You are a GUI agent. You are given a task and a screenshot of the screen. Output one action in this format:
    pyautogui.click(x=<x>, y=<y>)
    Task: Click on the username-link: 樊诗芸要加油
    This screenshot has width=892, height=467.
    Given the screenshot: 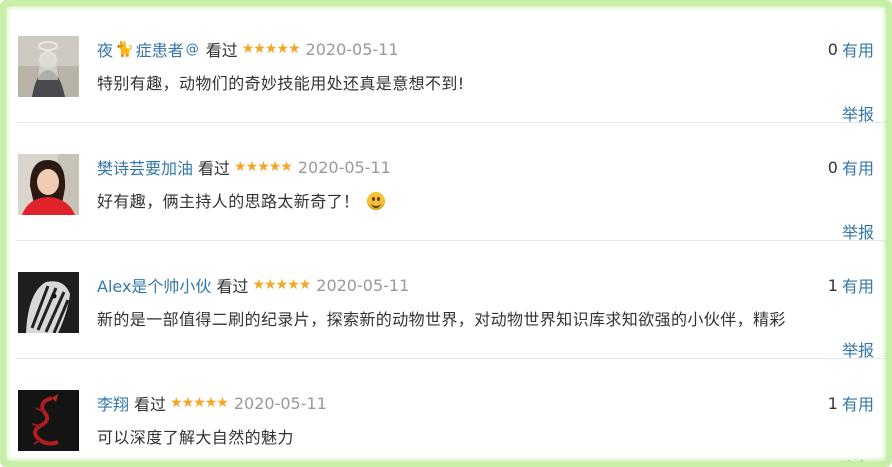 What is the action you would take?
    pyautogui.click(x=145, y=167)
    